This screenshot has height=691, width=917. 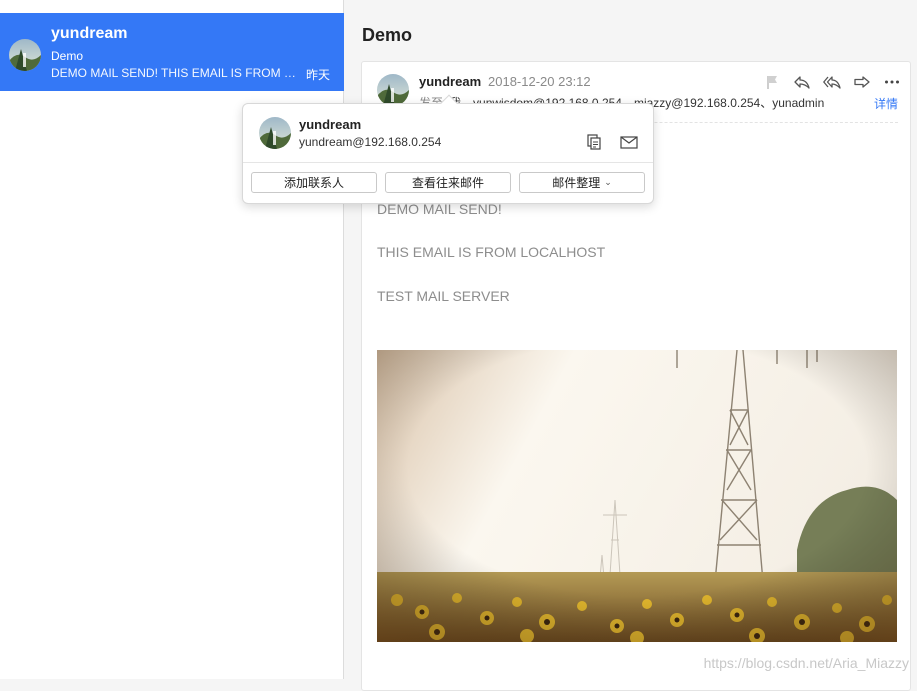 I want to click on body-line: TEST MAIL SERVER, so click(x=443, y=296).